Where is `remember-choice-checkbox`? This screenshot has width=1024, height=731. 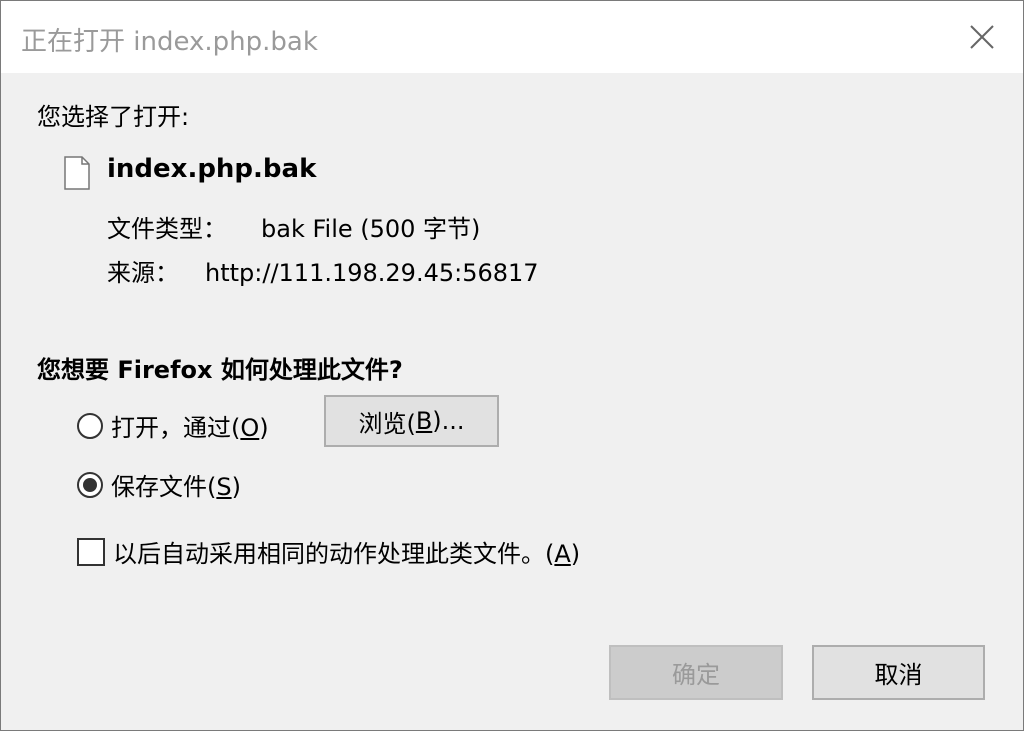
remember-choice-checkbox is located at coordinates (91, 551).